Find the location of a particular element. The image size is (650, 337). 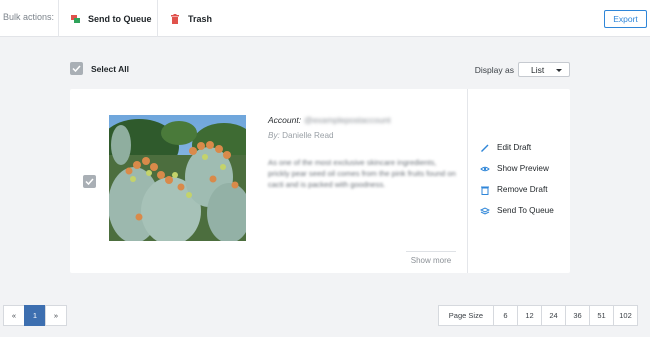

page-1-button: 1 is located at coordinates (35, 315).